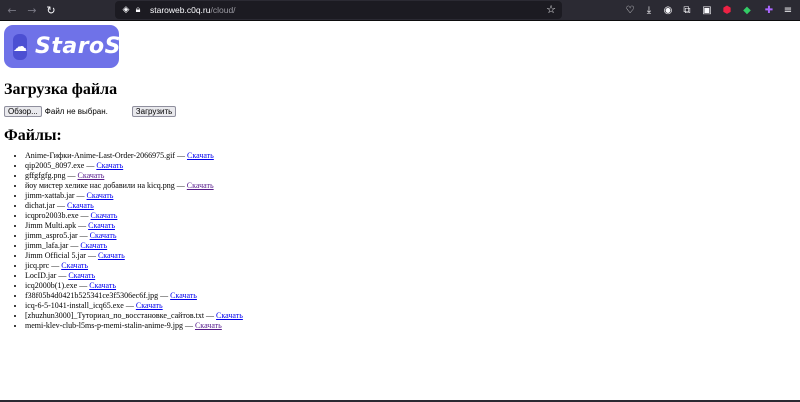 The width and height of the screenshot is (800, 402). Describe the element at coordinates (154, 111) in the screenshot. I see `upload-submit-button: Загрузить` at that location.